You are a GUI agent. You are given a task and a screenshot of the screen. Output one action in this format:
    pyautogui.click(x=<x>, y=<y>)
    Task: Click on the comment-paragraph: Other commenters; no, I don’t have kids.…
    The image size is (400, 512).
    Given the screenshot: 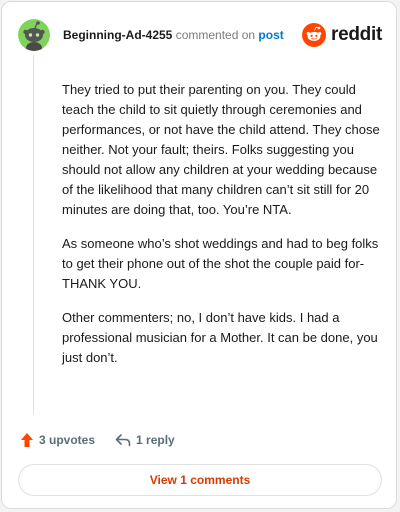 What is the action you would take?
    pyautogui.click(x=220, y=337)
    